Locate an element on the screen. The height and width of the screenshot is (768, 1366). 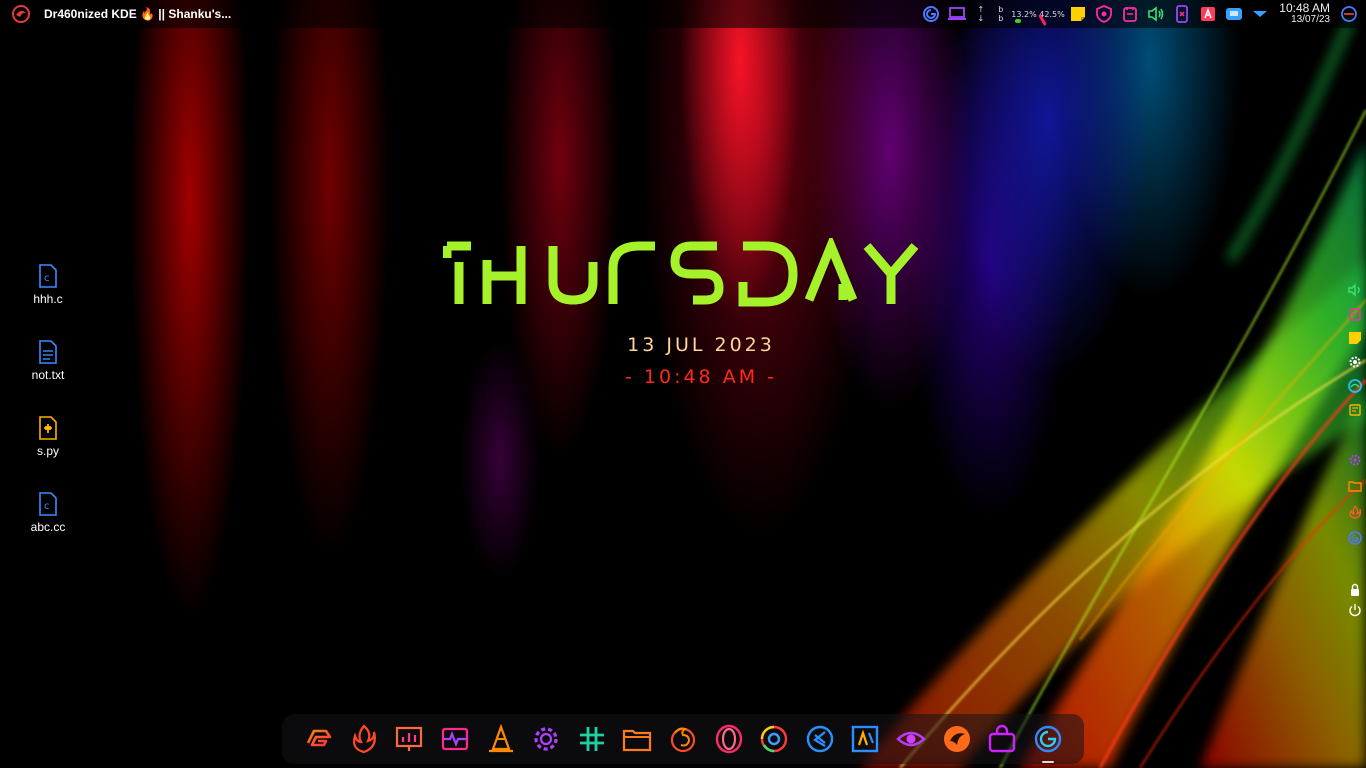
font-a-icon is located at coordinates (1208, 14).